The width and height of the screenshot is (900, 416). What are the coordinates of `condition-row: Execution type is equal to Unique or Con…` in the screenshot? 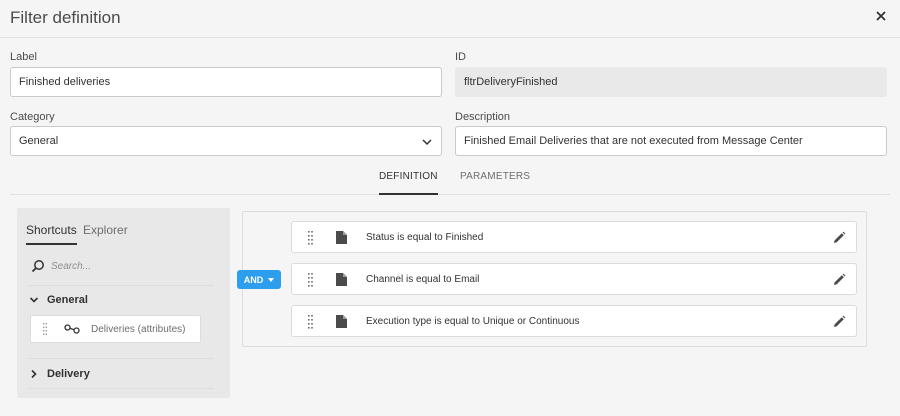 It's located at (574, 321).